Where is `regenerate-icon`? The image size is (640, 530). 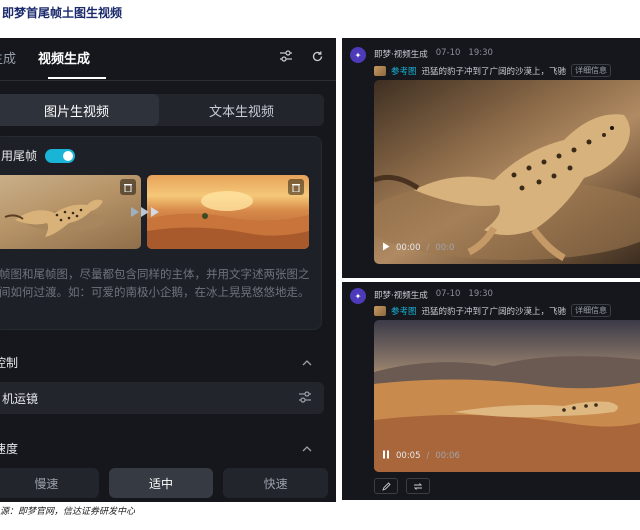 regenerate-icon is located at coordinates (418, 486).